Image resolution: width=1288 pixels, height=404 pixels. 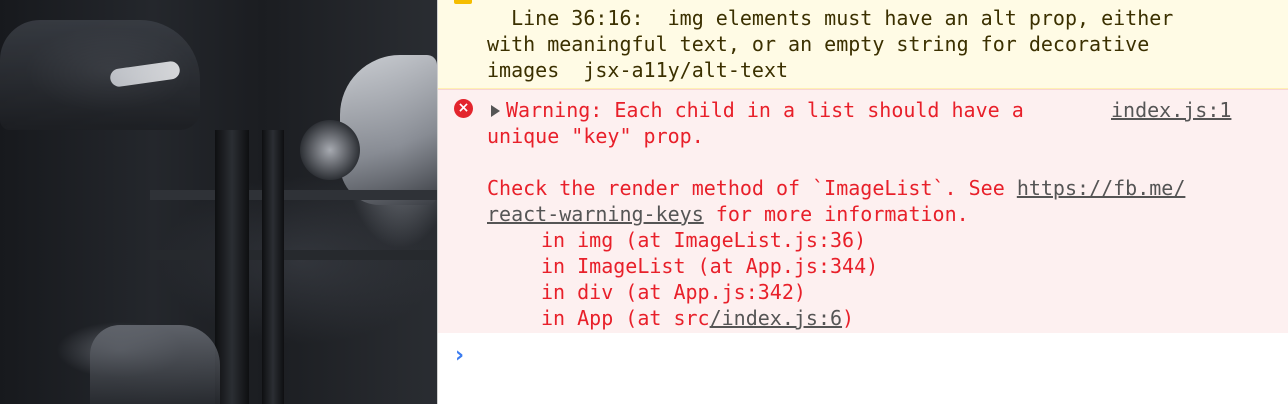 What do you see at coordinates (463, 108) in the screenshot?
I see `error-circle-icon: ×` at bounding box center [463, 108].